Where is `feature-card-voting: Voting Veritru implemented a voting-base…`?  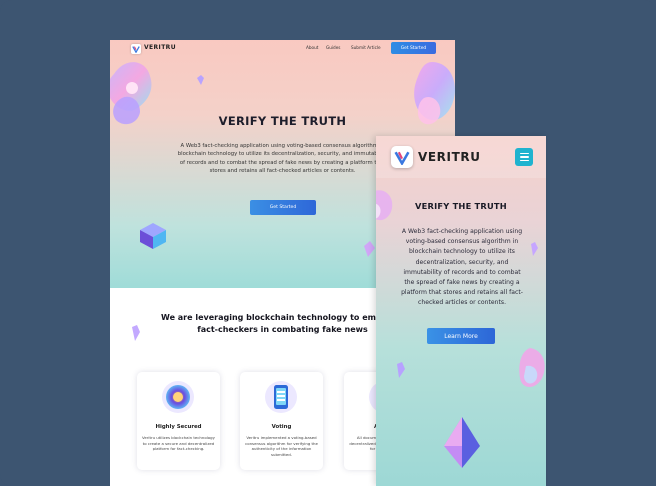 feature-card-voting: Voting Veritru implemented a voting-base… is located at coordinates (281, 421).